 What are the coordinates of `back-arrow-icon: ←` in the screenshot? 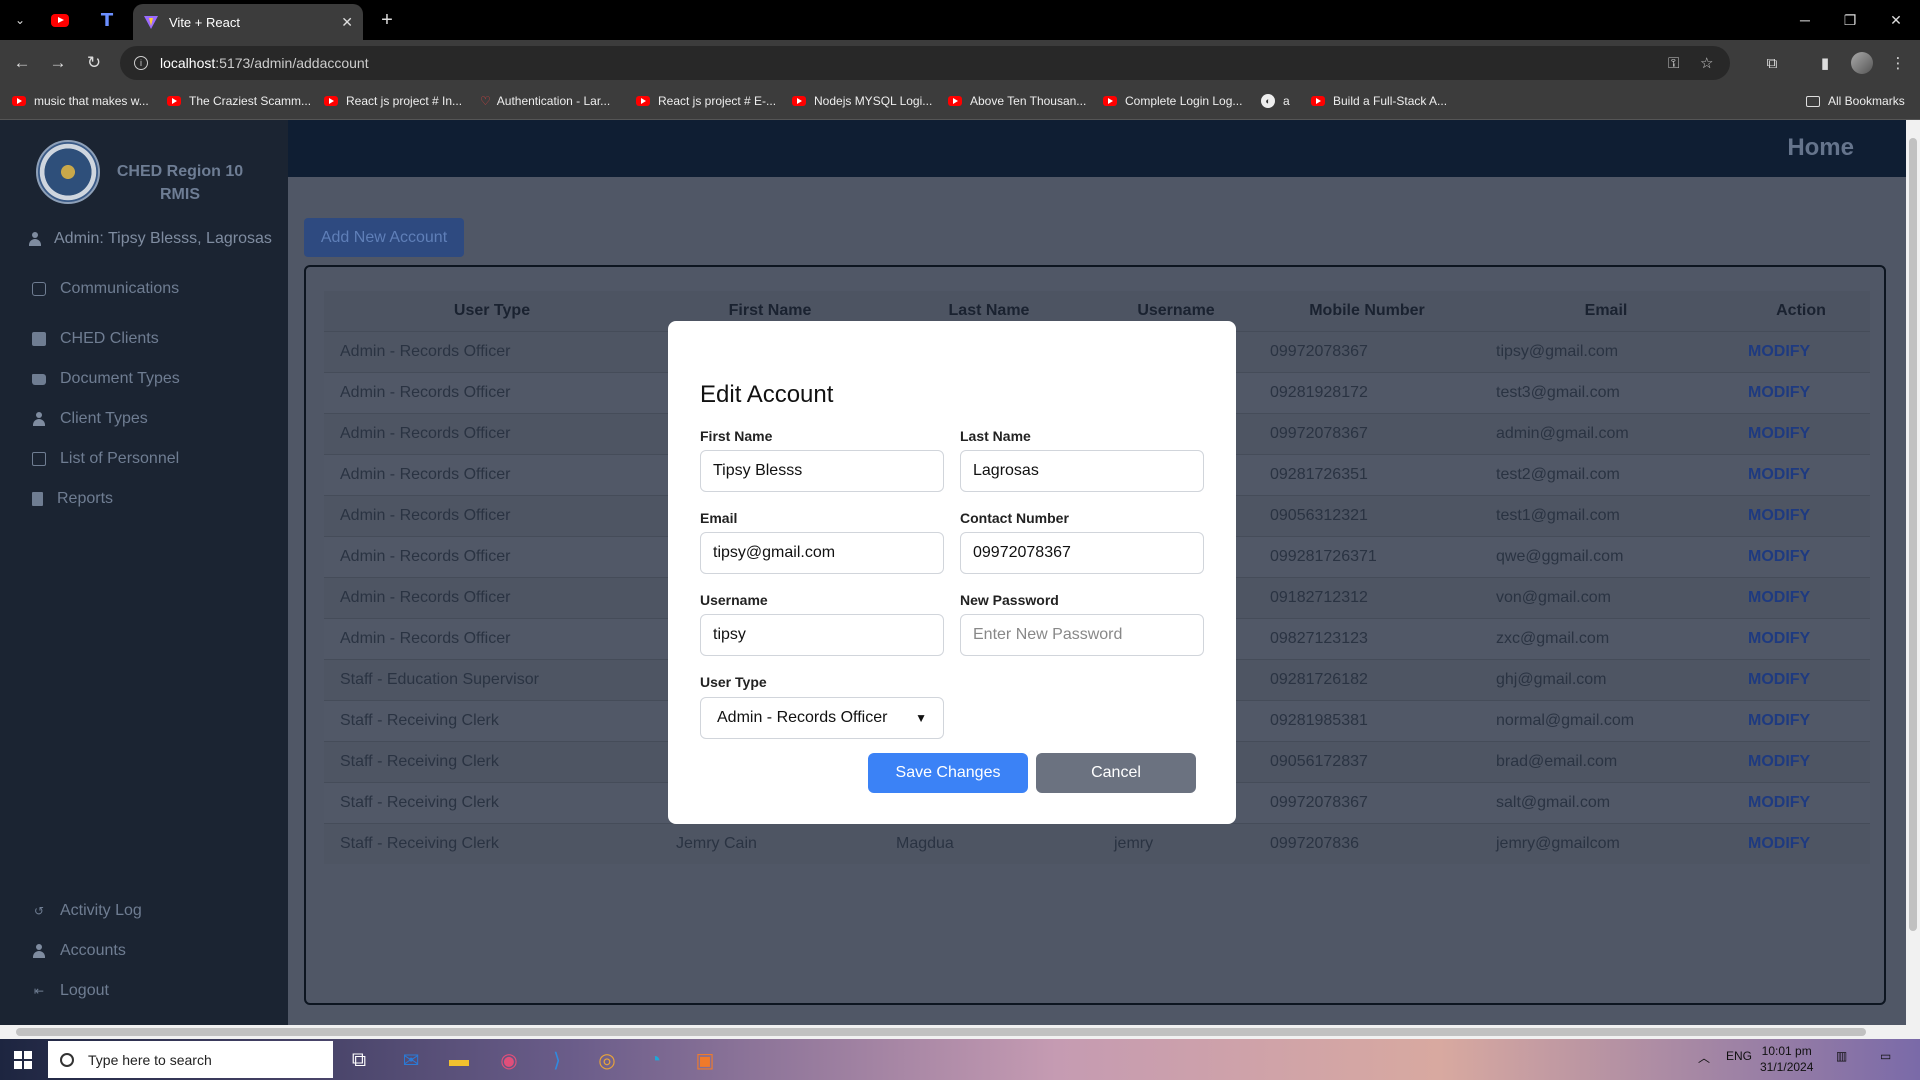 It's located at (22, 63).